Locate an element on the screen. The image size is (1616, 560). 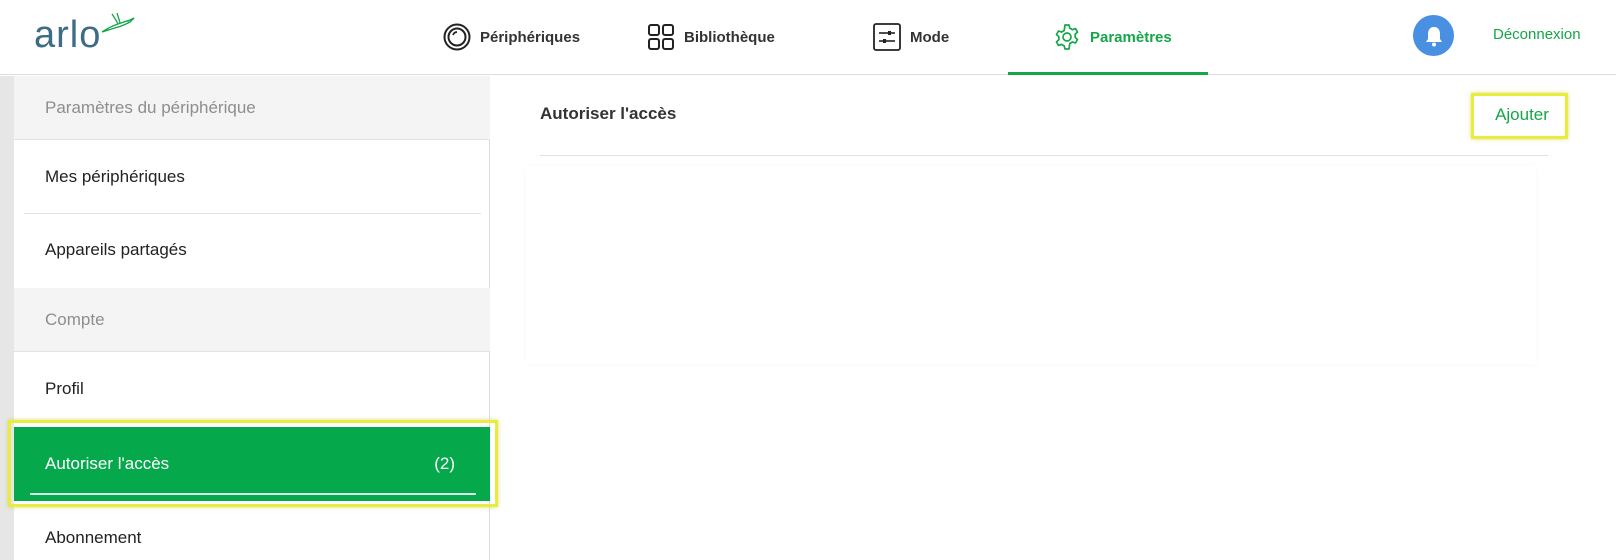
sidebar-item-label: Profil is located at coordinates (64, 388).